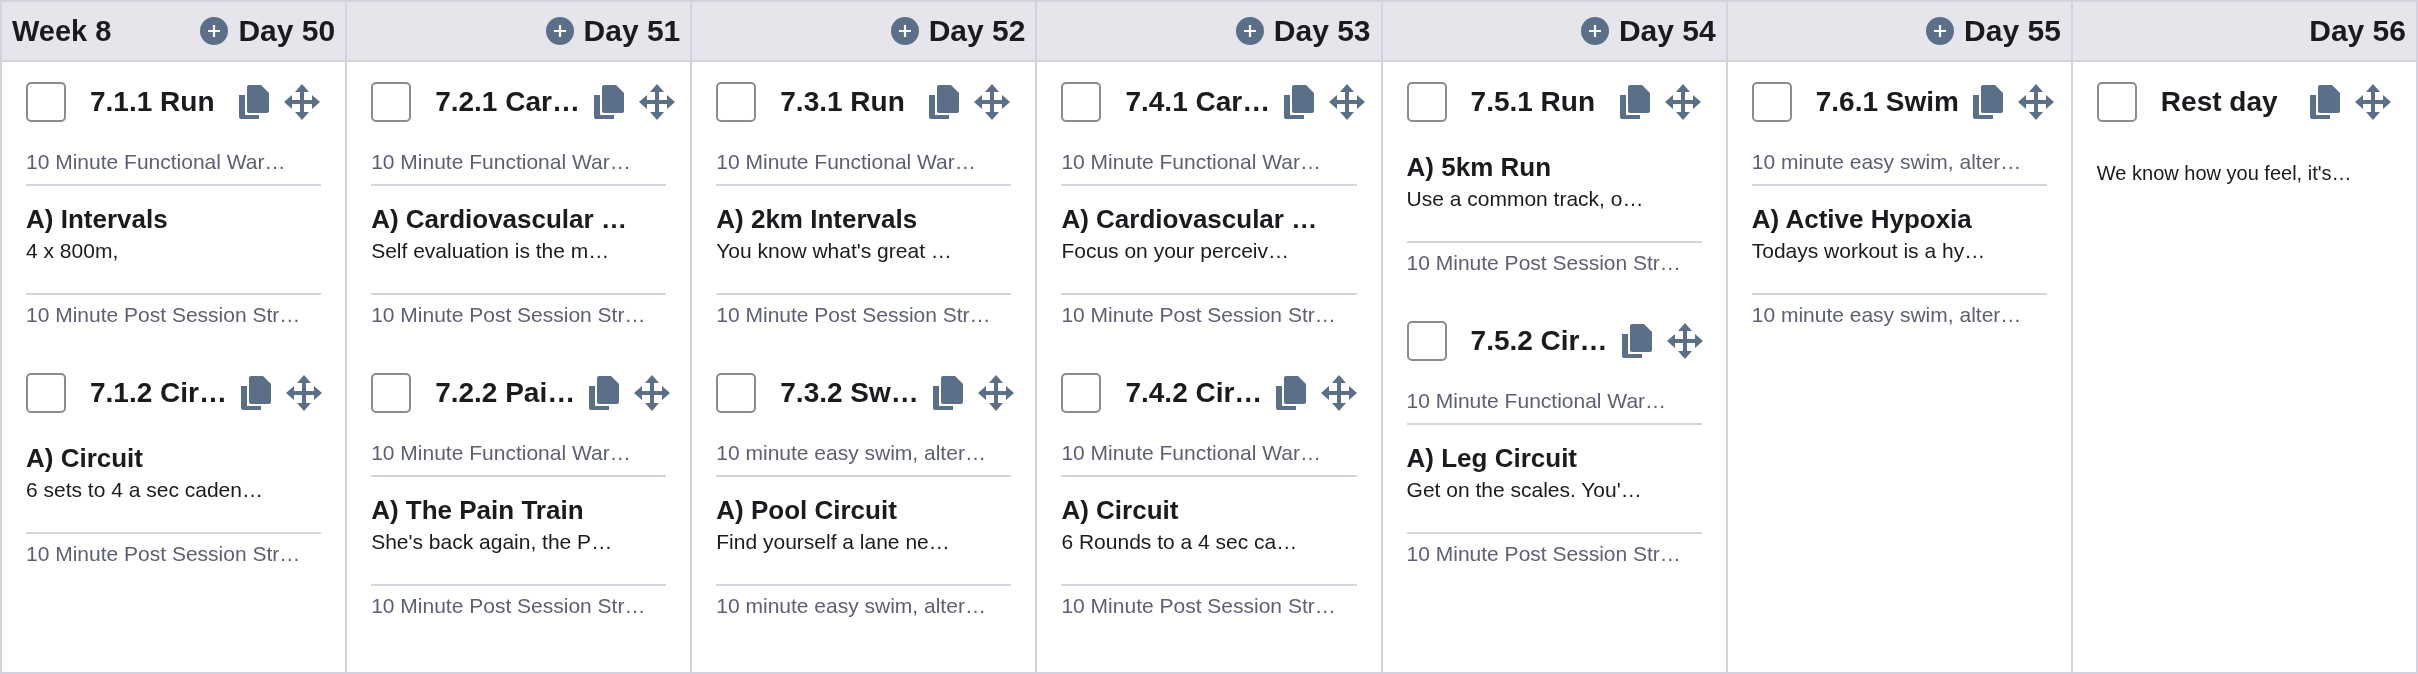 This screenshot has height=674, width=2418. What do you see at coordinates (842, 102) in the screenshot?
I see `workout-title: 7.3.1 Run` at bounding box center [842, 102].